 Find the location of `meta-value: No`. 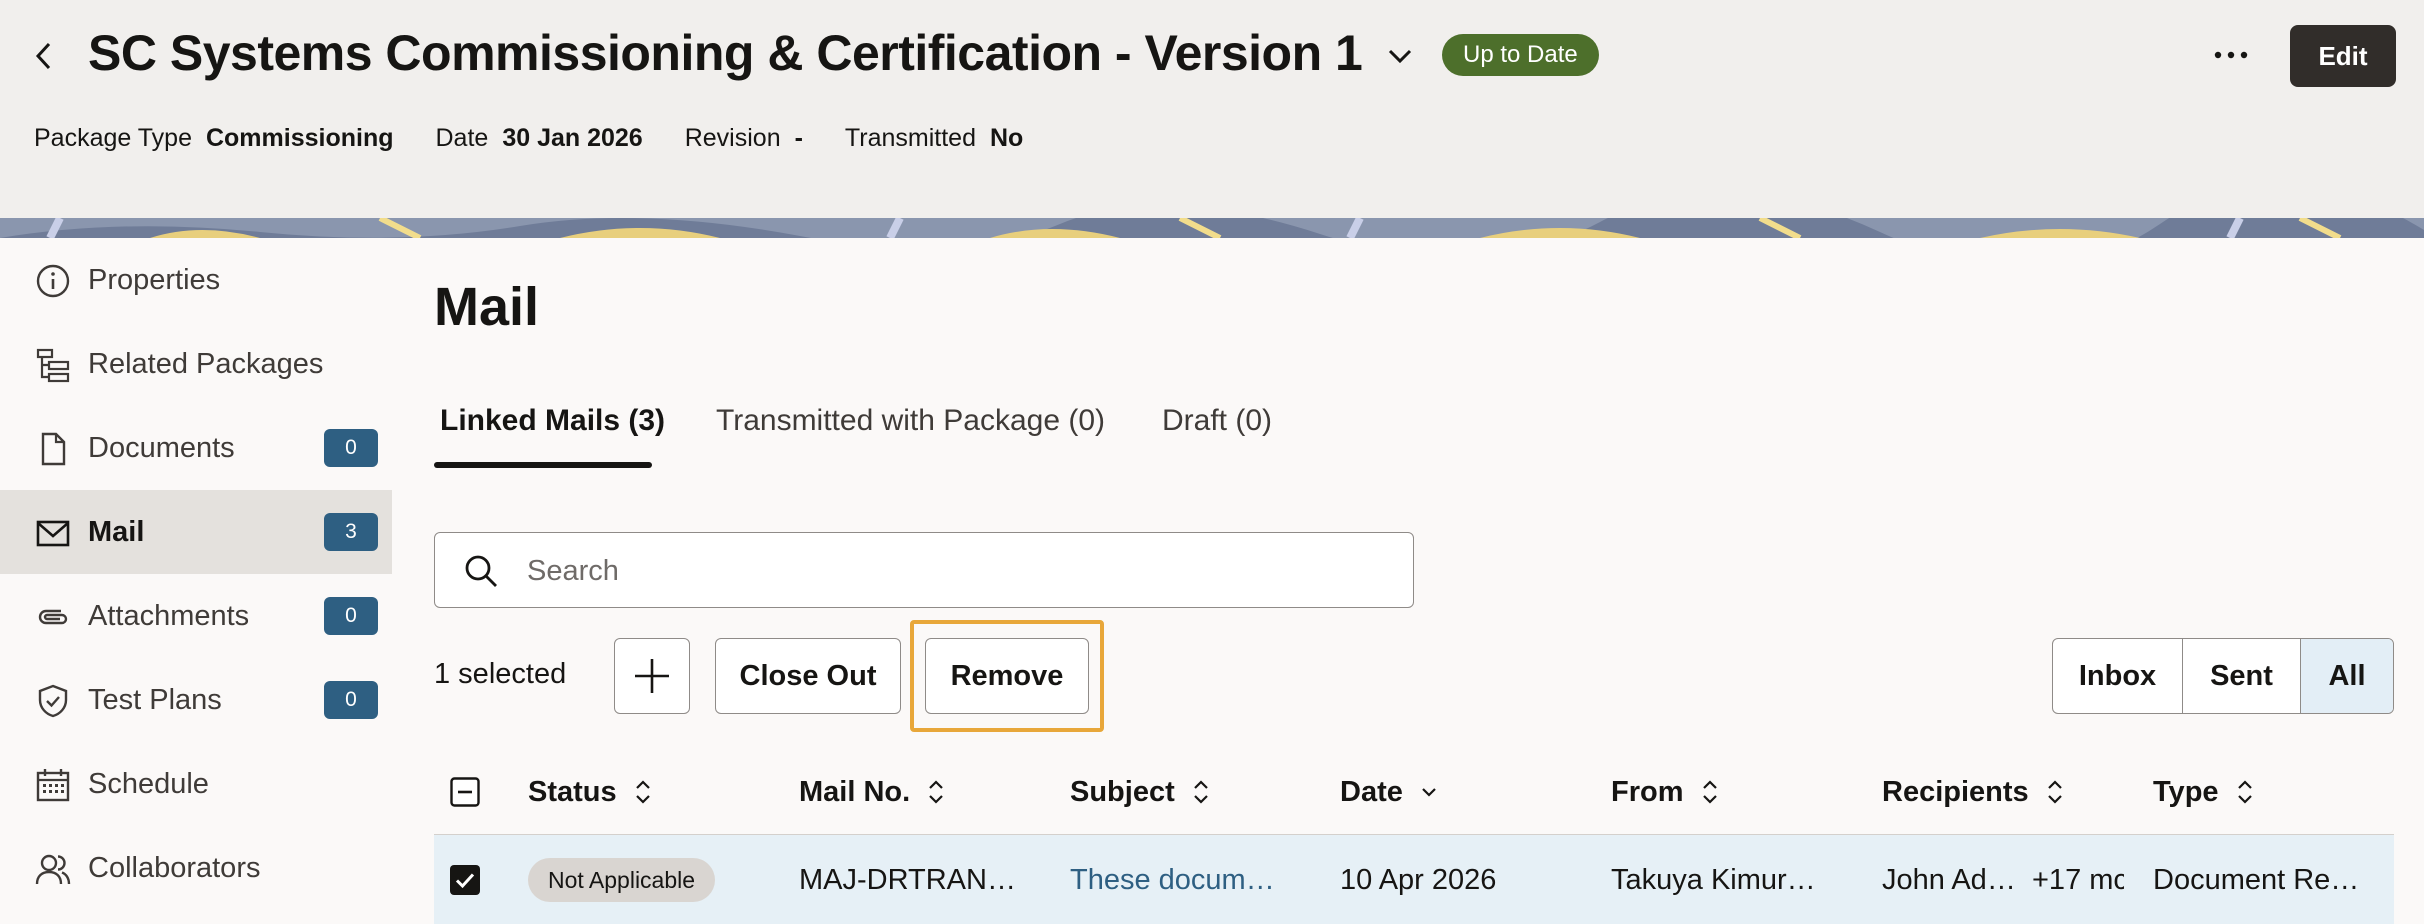

meta-value: No is located at coordinates (1006, 138).